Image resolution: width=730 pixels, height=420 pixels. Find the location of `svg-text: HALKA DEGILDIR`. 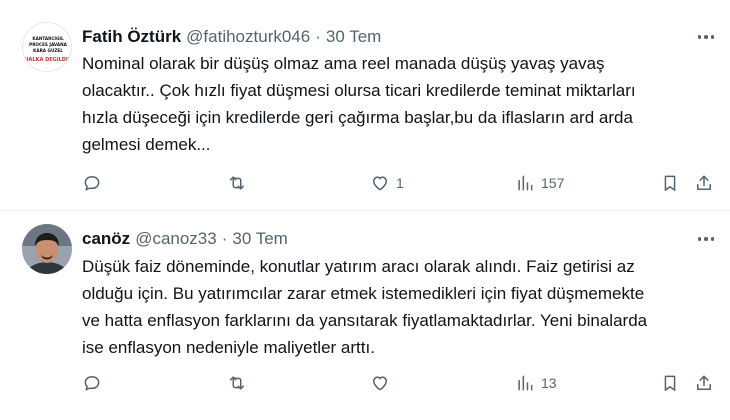

svg-text: HALKA DEGILDIR is located at coordinates (47, 60).